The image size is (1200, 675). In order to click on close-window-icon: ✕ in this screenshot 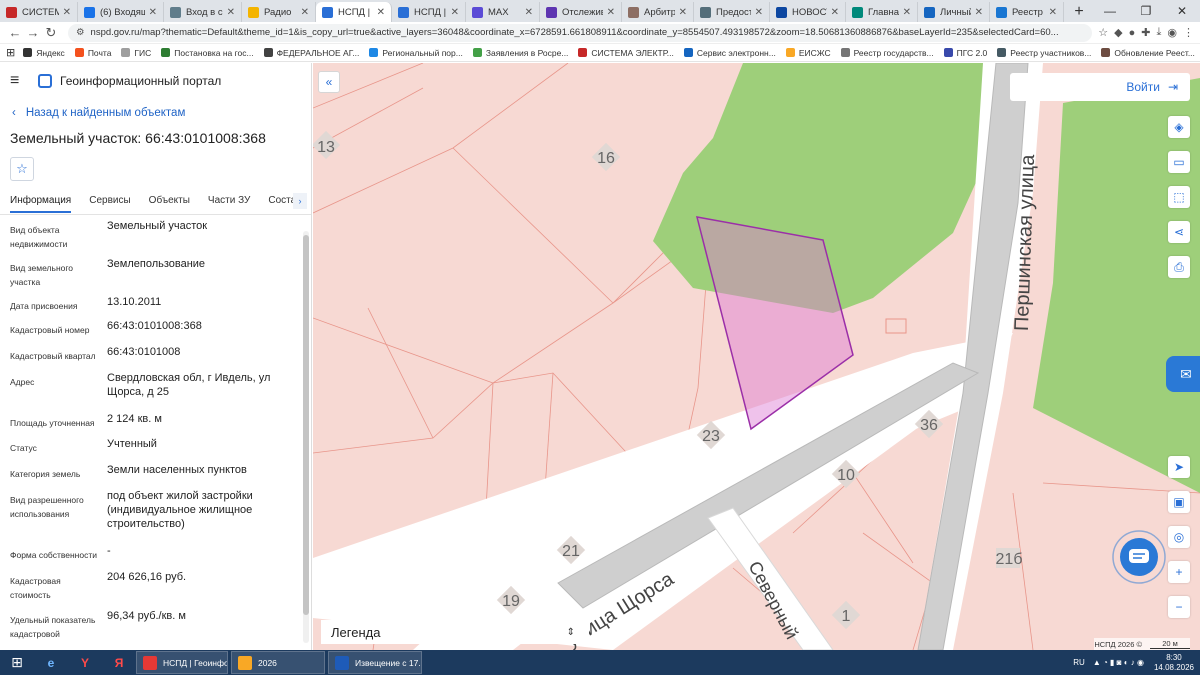, I will do `click(1182, 11)`.